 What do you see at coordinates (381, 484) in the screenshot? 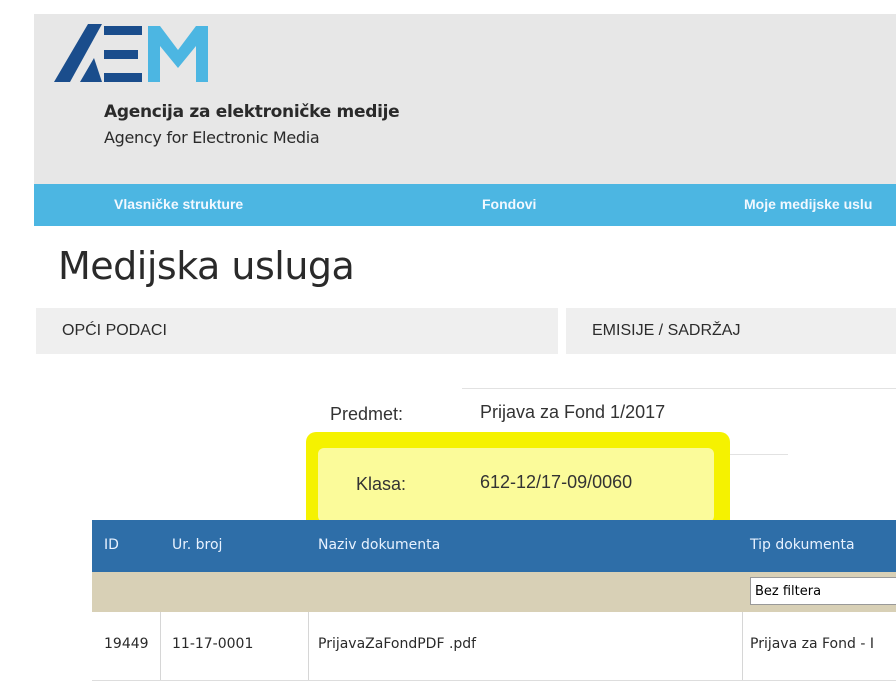
I see `klasa-label: Klasa:` at bounding box center [381, 484].